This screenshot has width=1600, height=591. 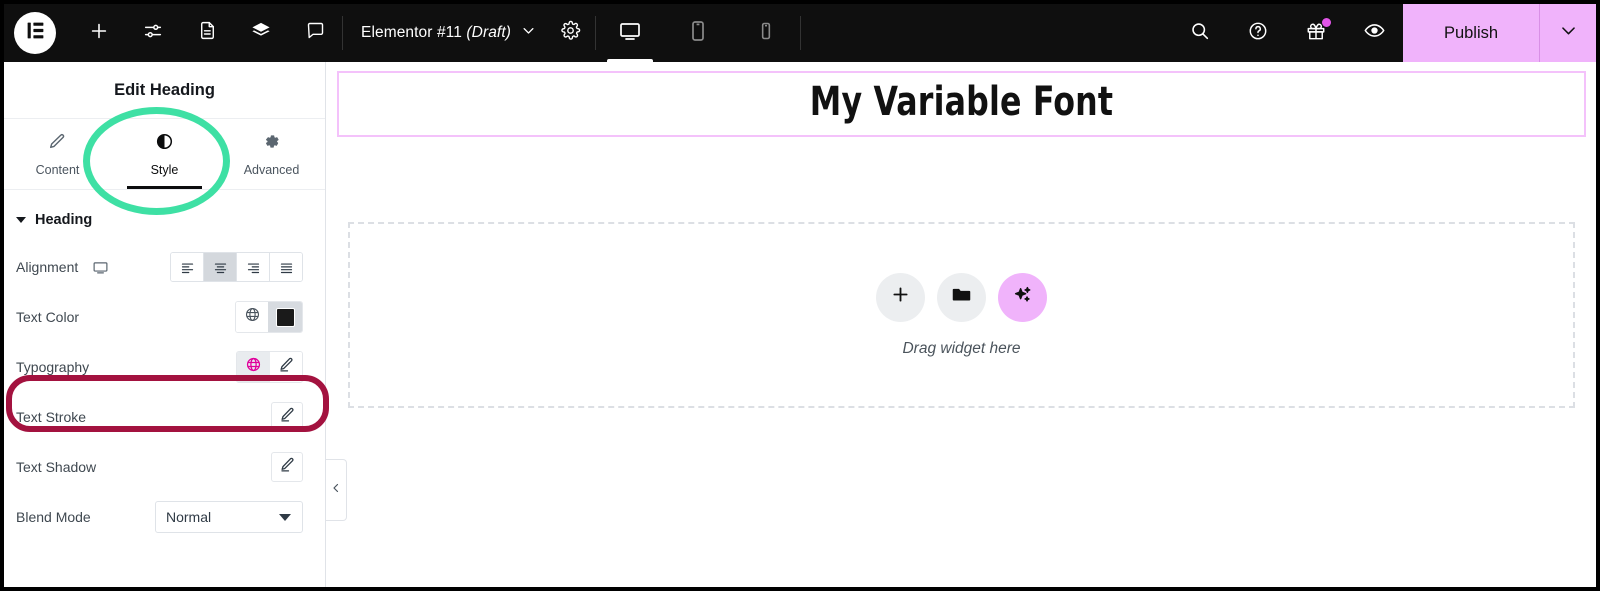 I want to click on site-settings-button, so click(x=153, y=33).